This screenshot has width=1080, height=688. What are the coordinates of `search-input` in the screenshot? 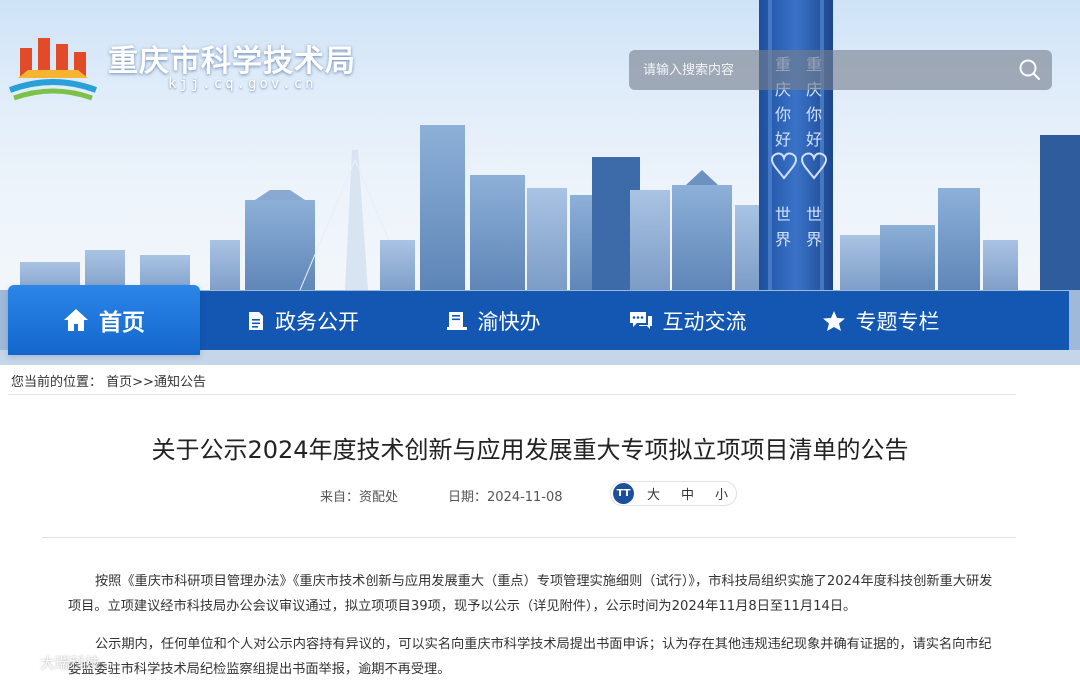 It's located at (818, 70).